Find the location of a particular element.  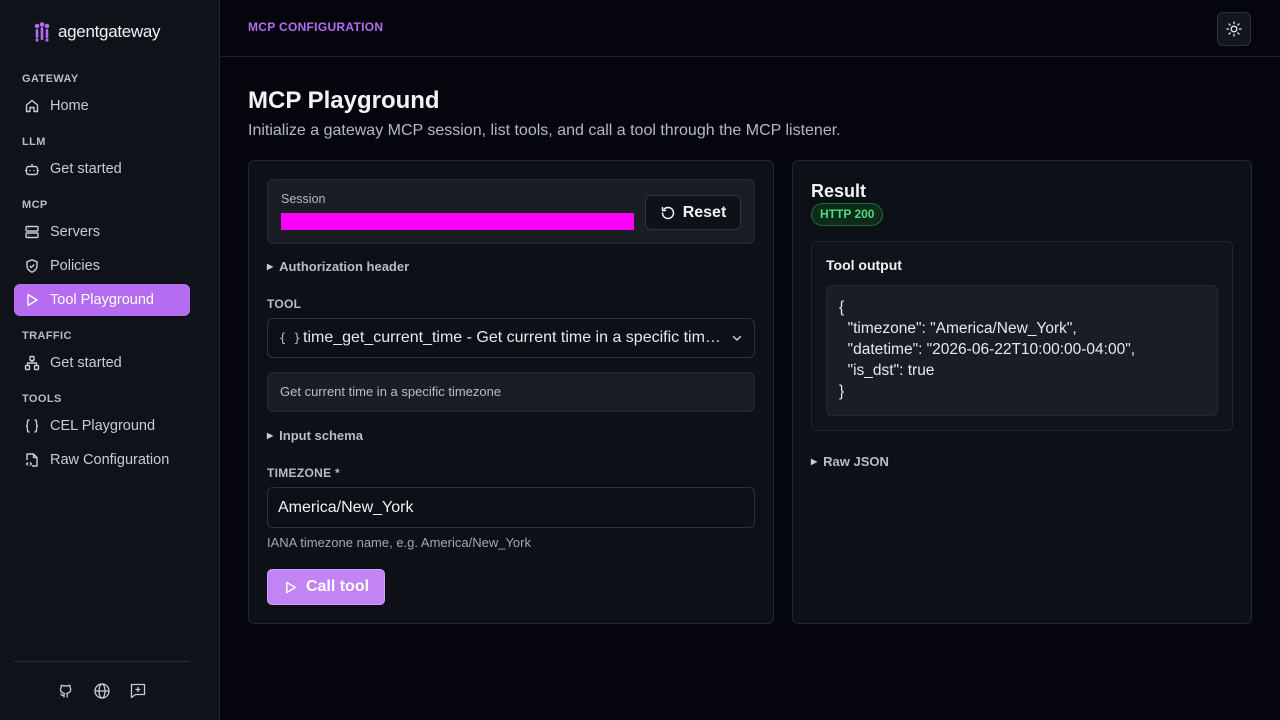

nav-group-gateway: GATEWAY Home is located at coordinates (110, 97).